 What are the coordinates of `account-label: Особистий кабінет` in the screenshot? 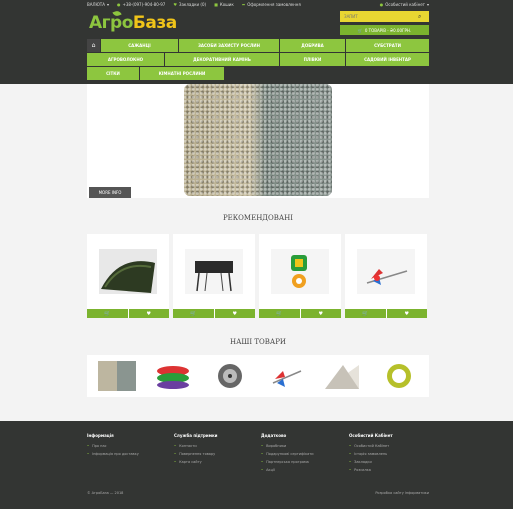 It's located at (405, 4).